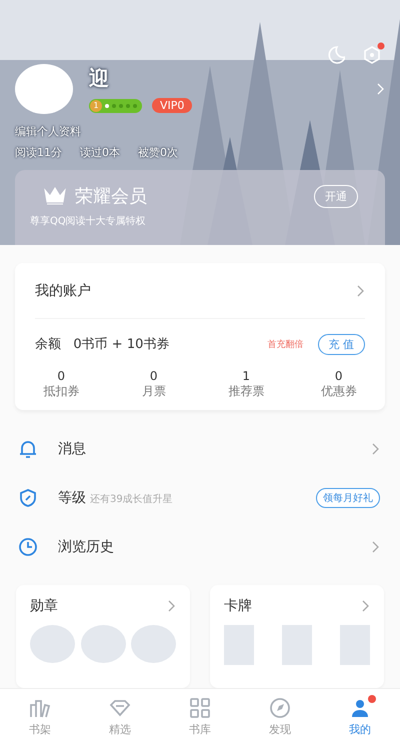  What do you see at coordinates (286, 344) in the screenshot?
I see `promo-text: 首充翻倍` at bounding box center [286, 344].